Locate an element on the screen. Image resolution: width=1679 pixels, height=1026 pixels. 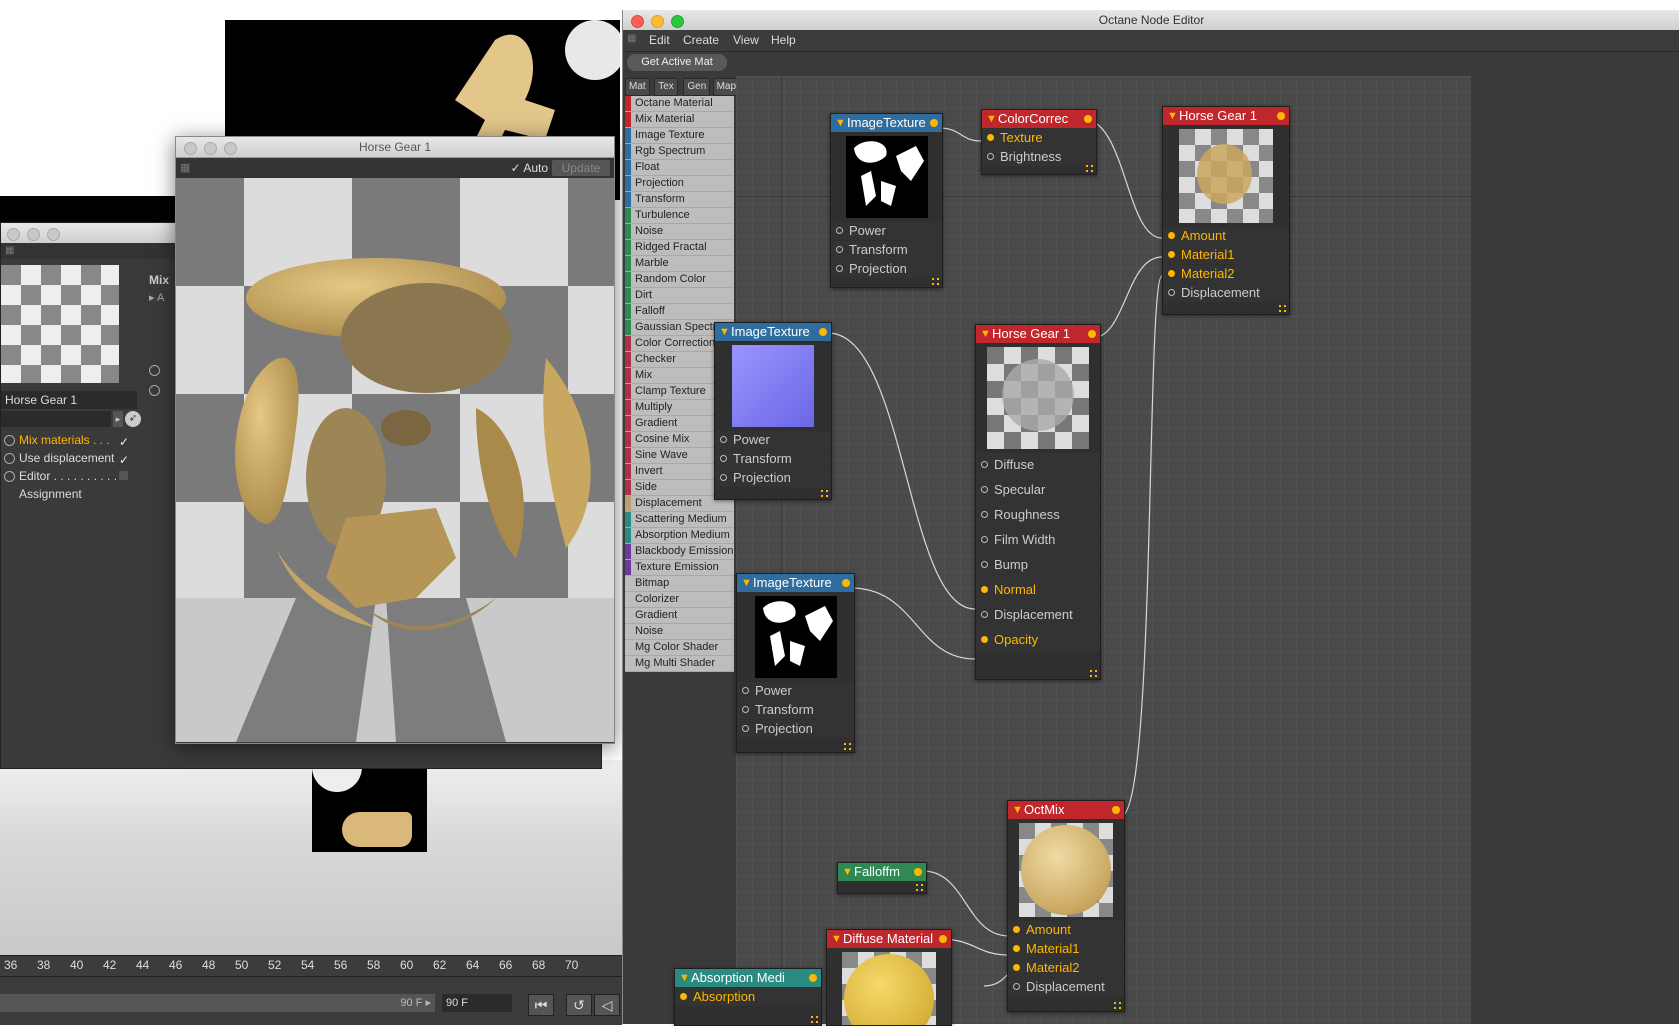
grip-icon: ▦ is located at coordinates (9, 250).